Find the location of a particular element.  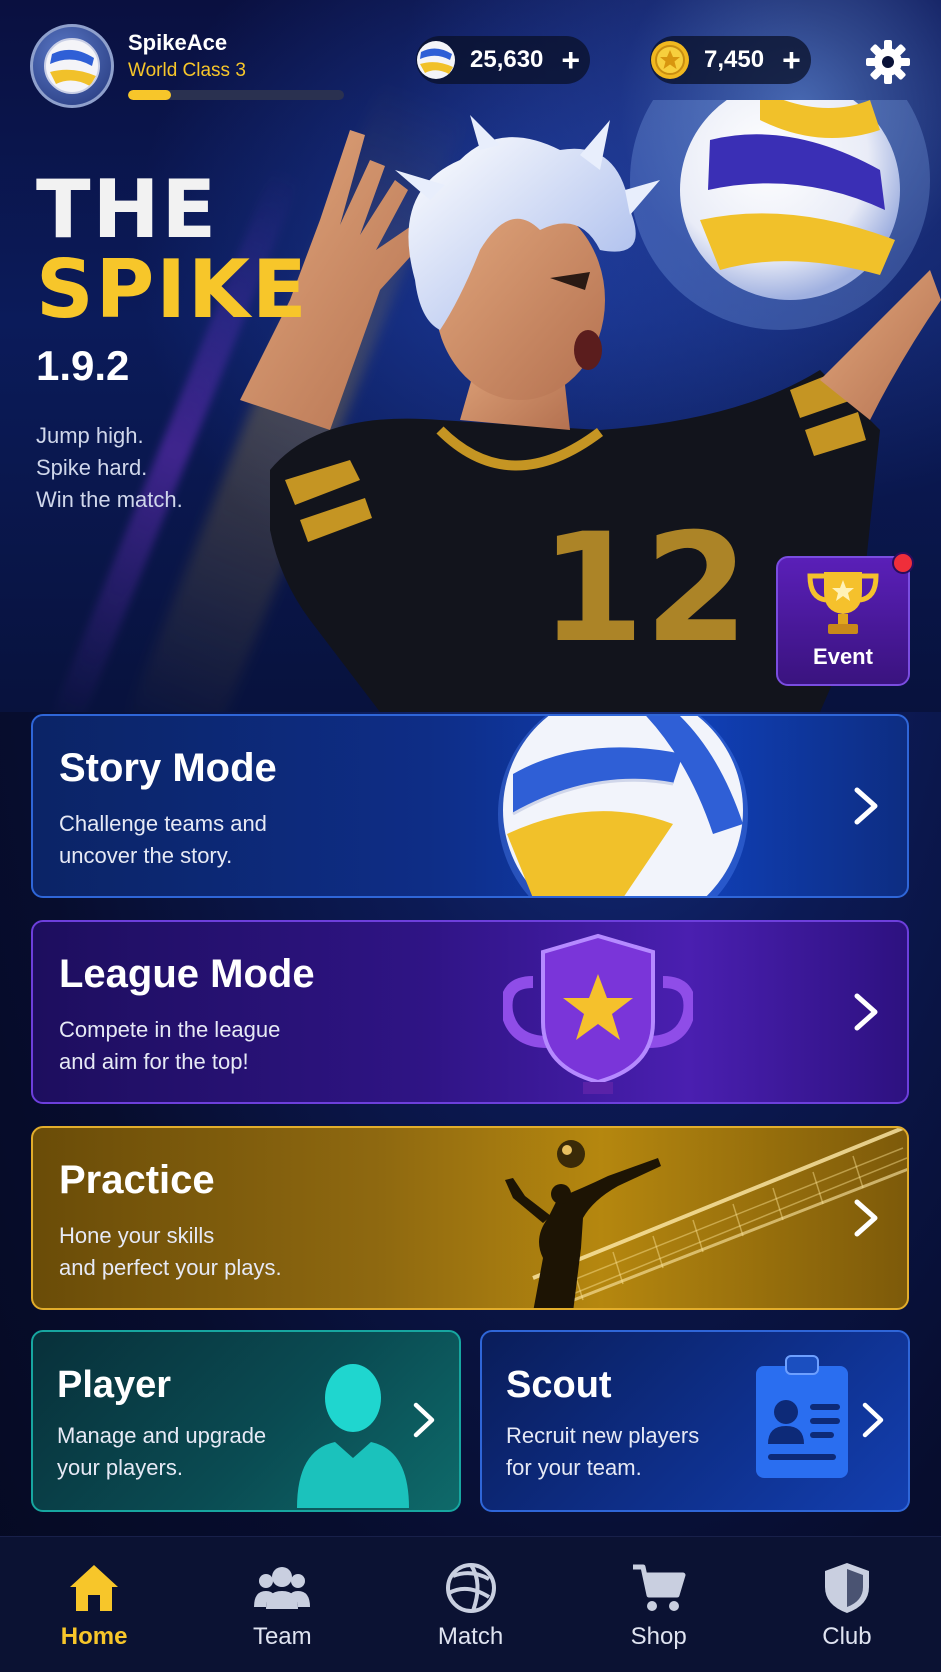

trophy-icon is located at coordinates (843, 603).